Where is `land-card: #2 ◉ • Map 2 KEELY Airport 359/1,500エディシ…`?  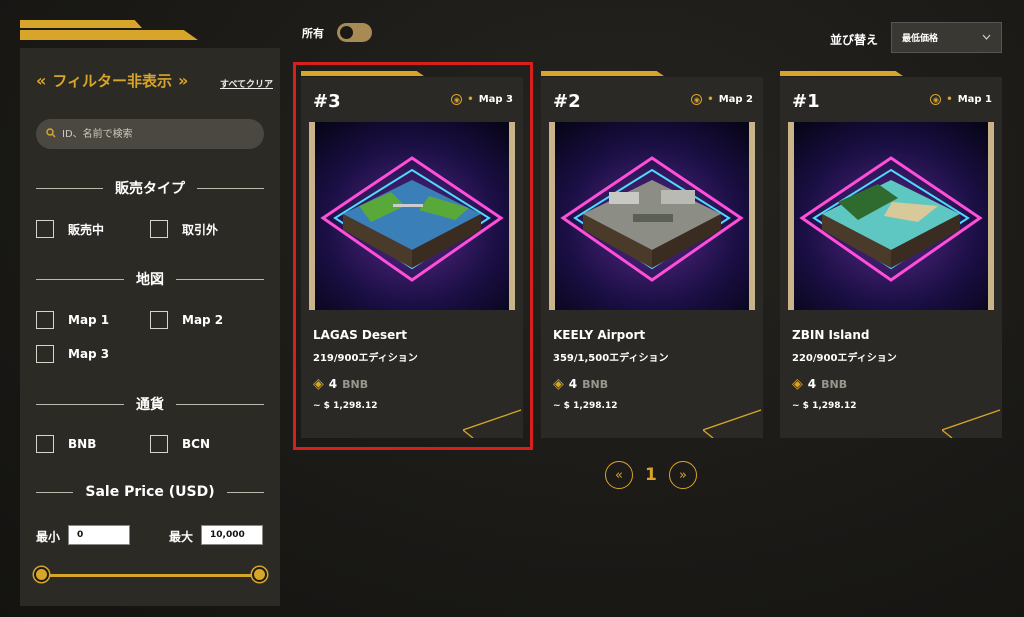
land-card: #2 ◉ • Map 2 KEELY Airport 359/1,500エディシ… is located at coordinates (652, 257).